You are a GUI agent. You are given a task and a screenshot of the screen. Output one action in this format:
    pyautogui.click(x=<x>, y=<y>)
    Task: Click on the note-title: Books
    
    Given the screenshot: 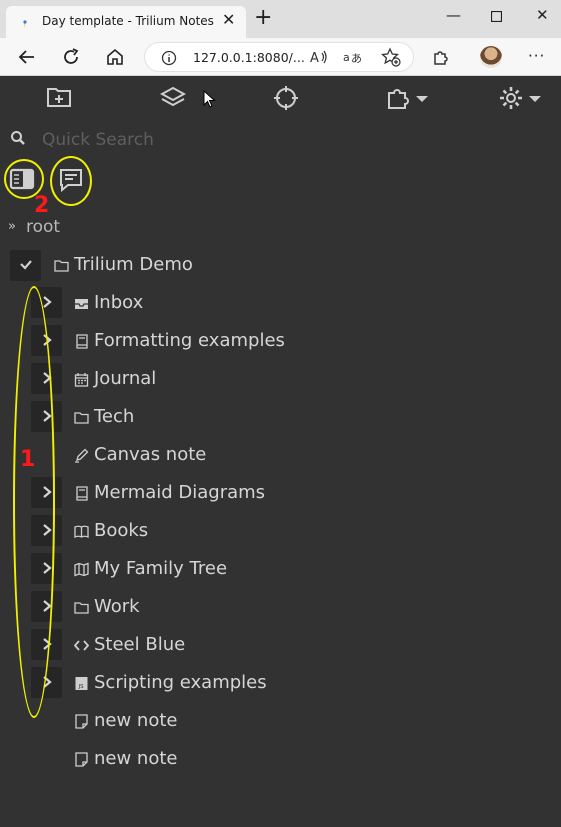 What is the action you would take?
    pyautogui.click(x=121, y=530)
    